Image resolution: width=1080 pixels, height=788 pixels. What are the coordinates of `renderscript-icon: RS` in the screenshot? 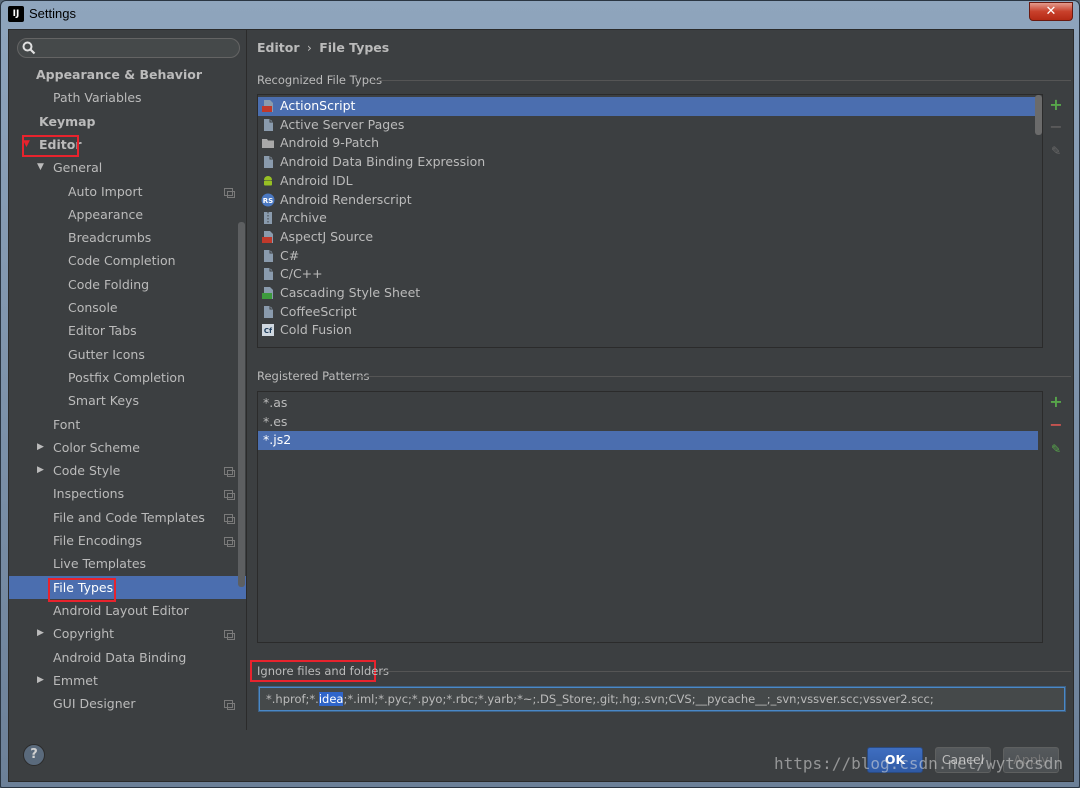 It's located at (268, 200).